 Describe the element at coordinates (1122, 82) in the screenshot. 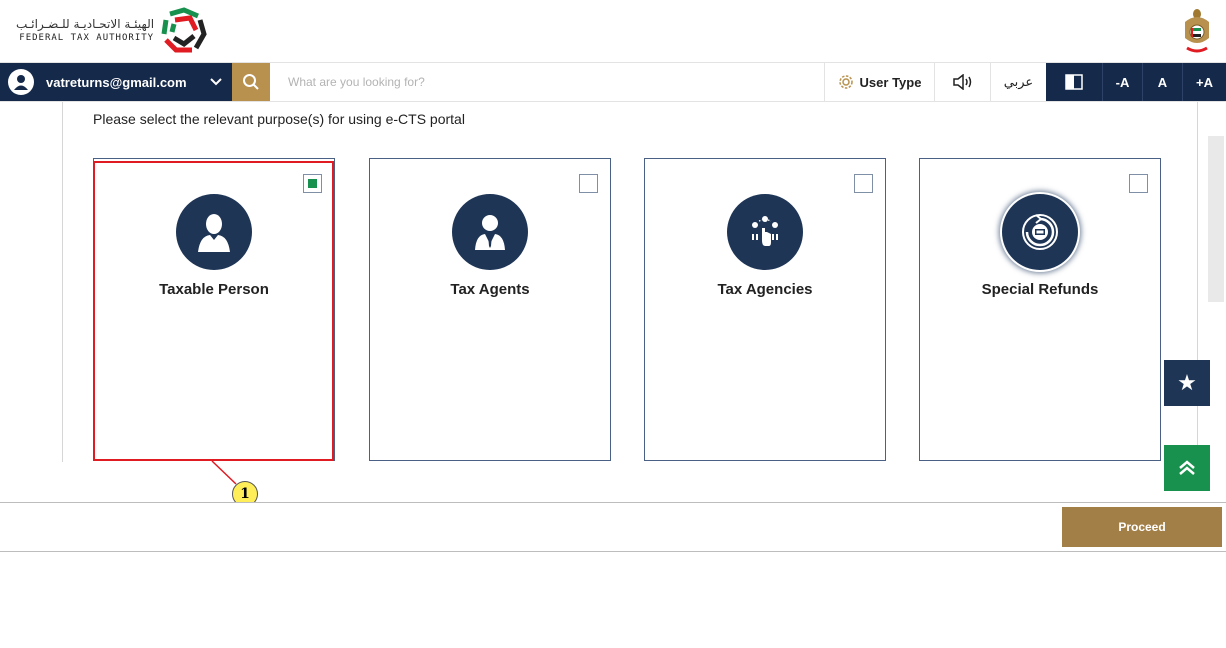

I see `font-decrease-button: -A` at that location.